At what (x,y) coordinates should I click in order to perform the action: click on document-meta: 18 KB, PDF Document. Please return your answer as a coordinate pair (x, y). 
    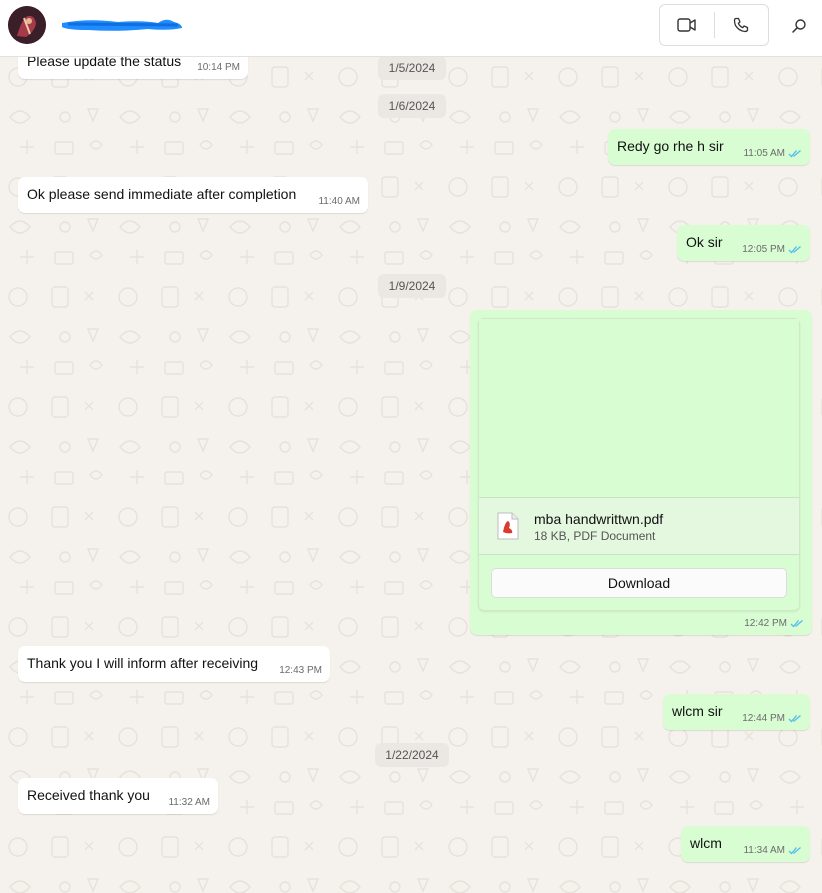
    Looking at the image, I should click on (595, 536).